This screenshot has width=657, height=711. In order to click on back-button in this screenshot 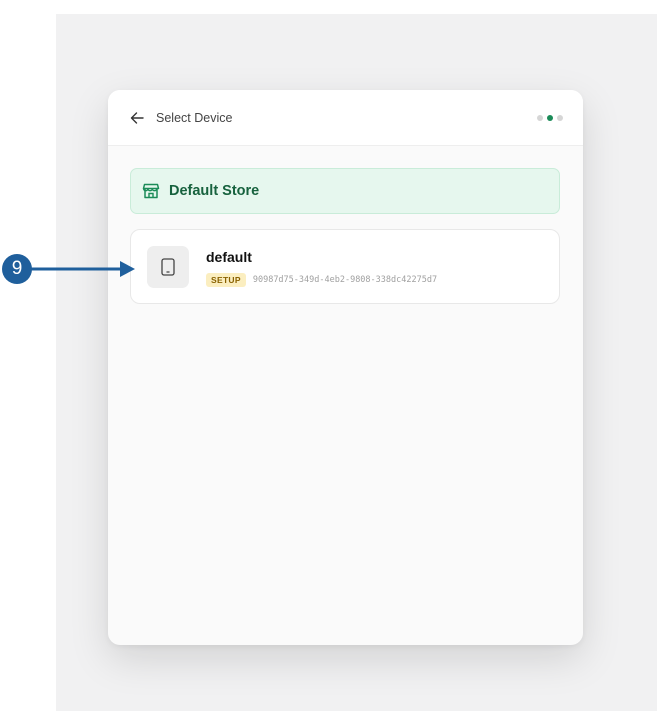, I will do `click(137, 118)`.